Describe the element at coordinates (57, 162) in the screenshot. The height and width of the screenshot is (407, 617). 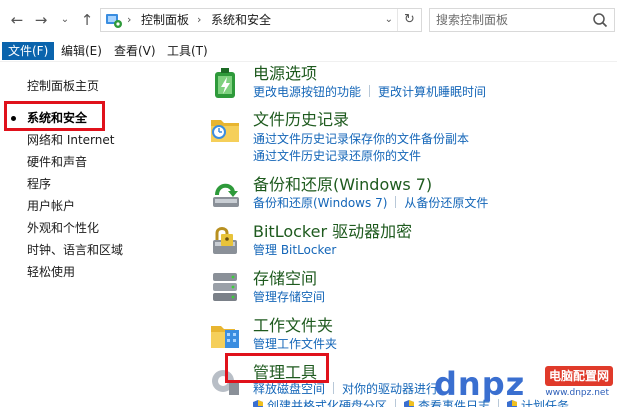
I see `nav-hardware-sound: 硬件和声音` at that location.